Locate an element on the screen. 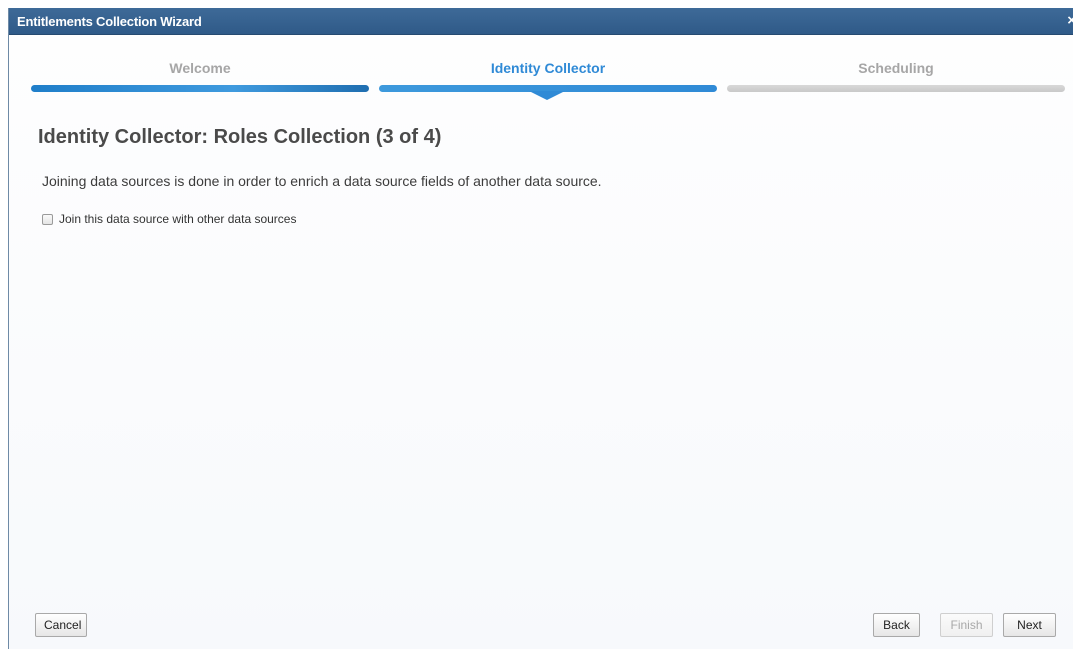 The height and width of the screenshot is (649, 1073). step-progress-bar-welcome is located at coordinates (200, 88).